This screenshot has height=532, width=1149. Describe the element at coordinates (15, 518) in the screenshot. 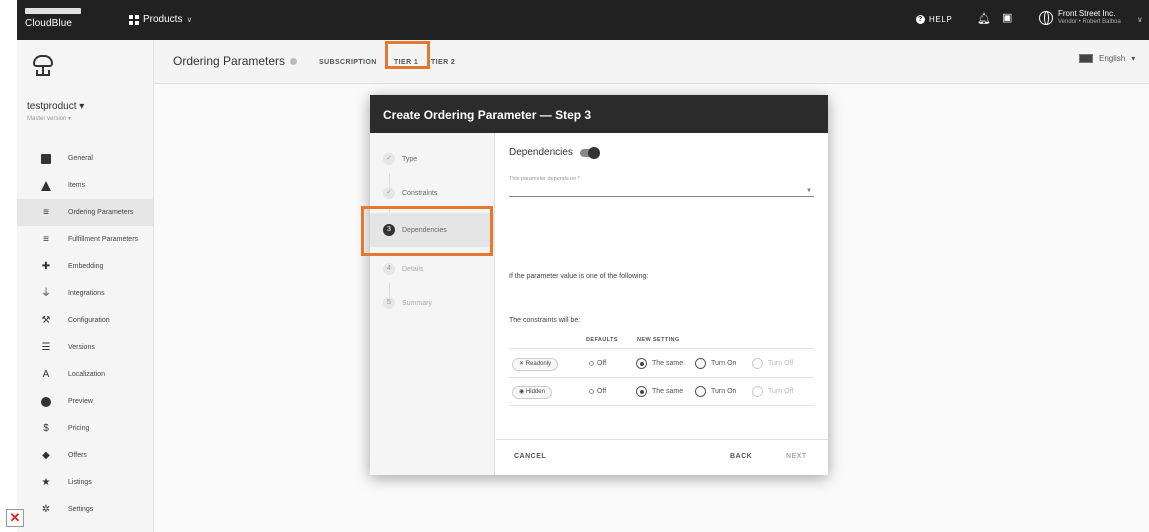

I see `broken-image-icon: ✕` at that location.